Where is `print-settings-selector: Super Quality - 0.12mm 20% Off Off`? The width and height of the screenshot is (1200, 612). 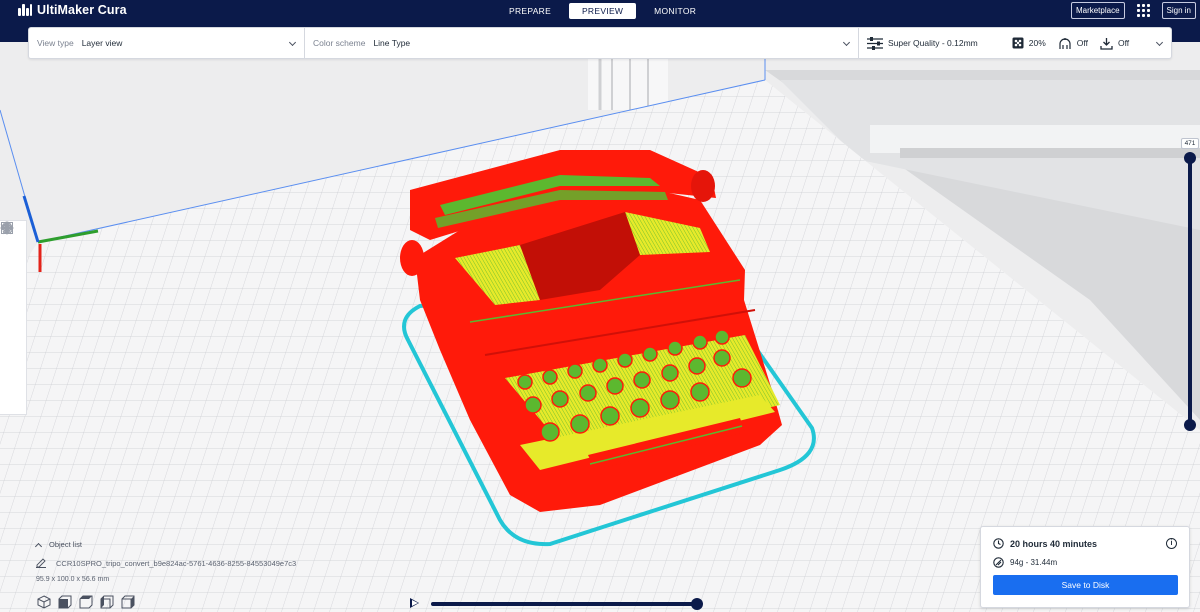 print-settings-selector: Super Quality - 0.12mm 20% Off Off is located at coordinates (1015, 43).